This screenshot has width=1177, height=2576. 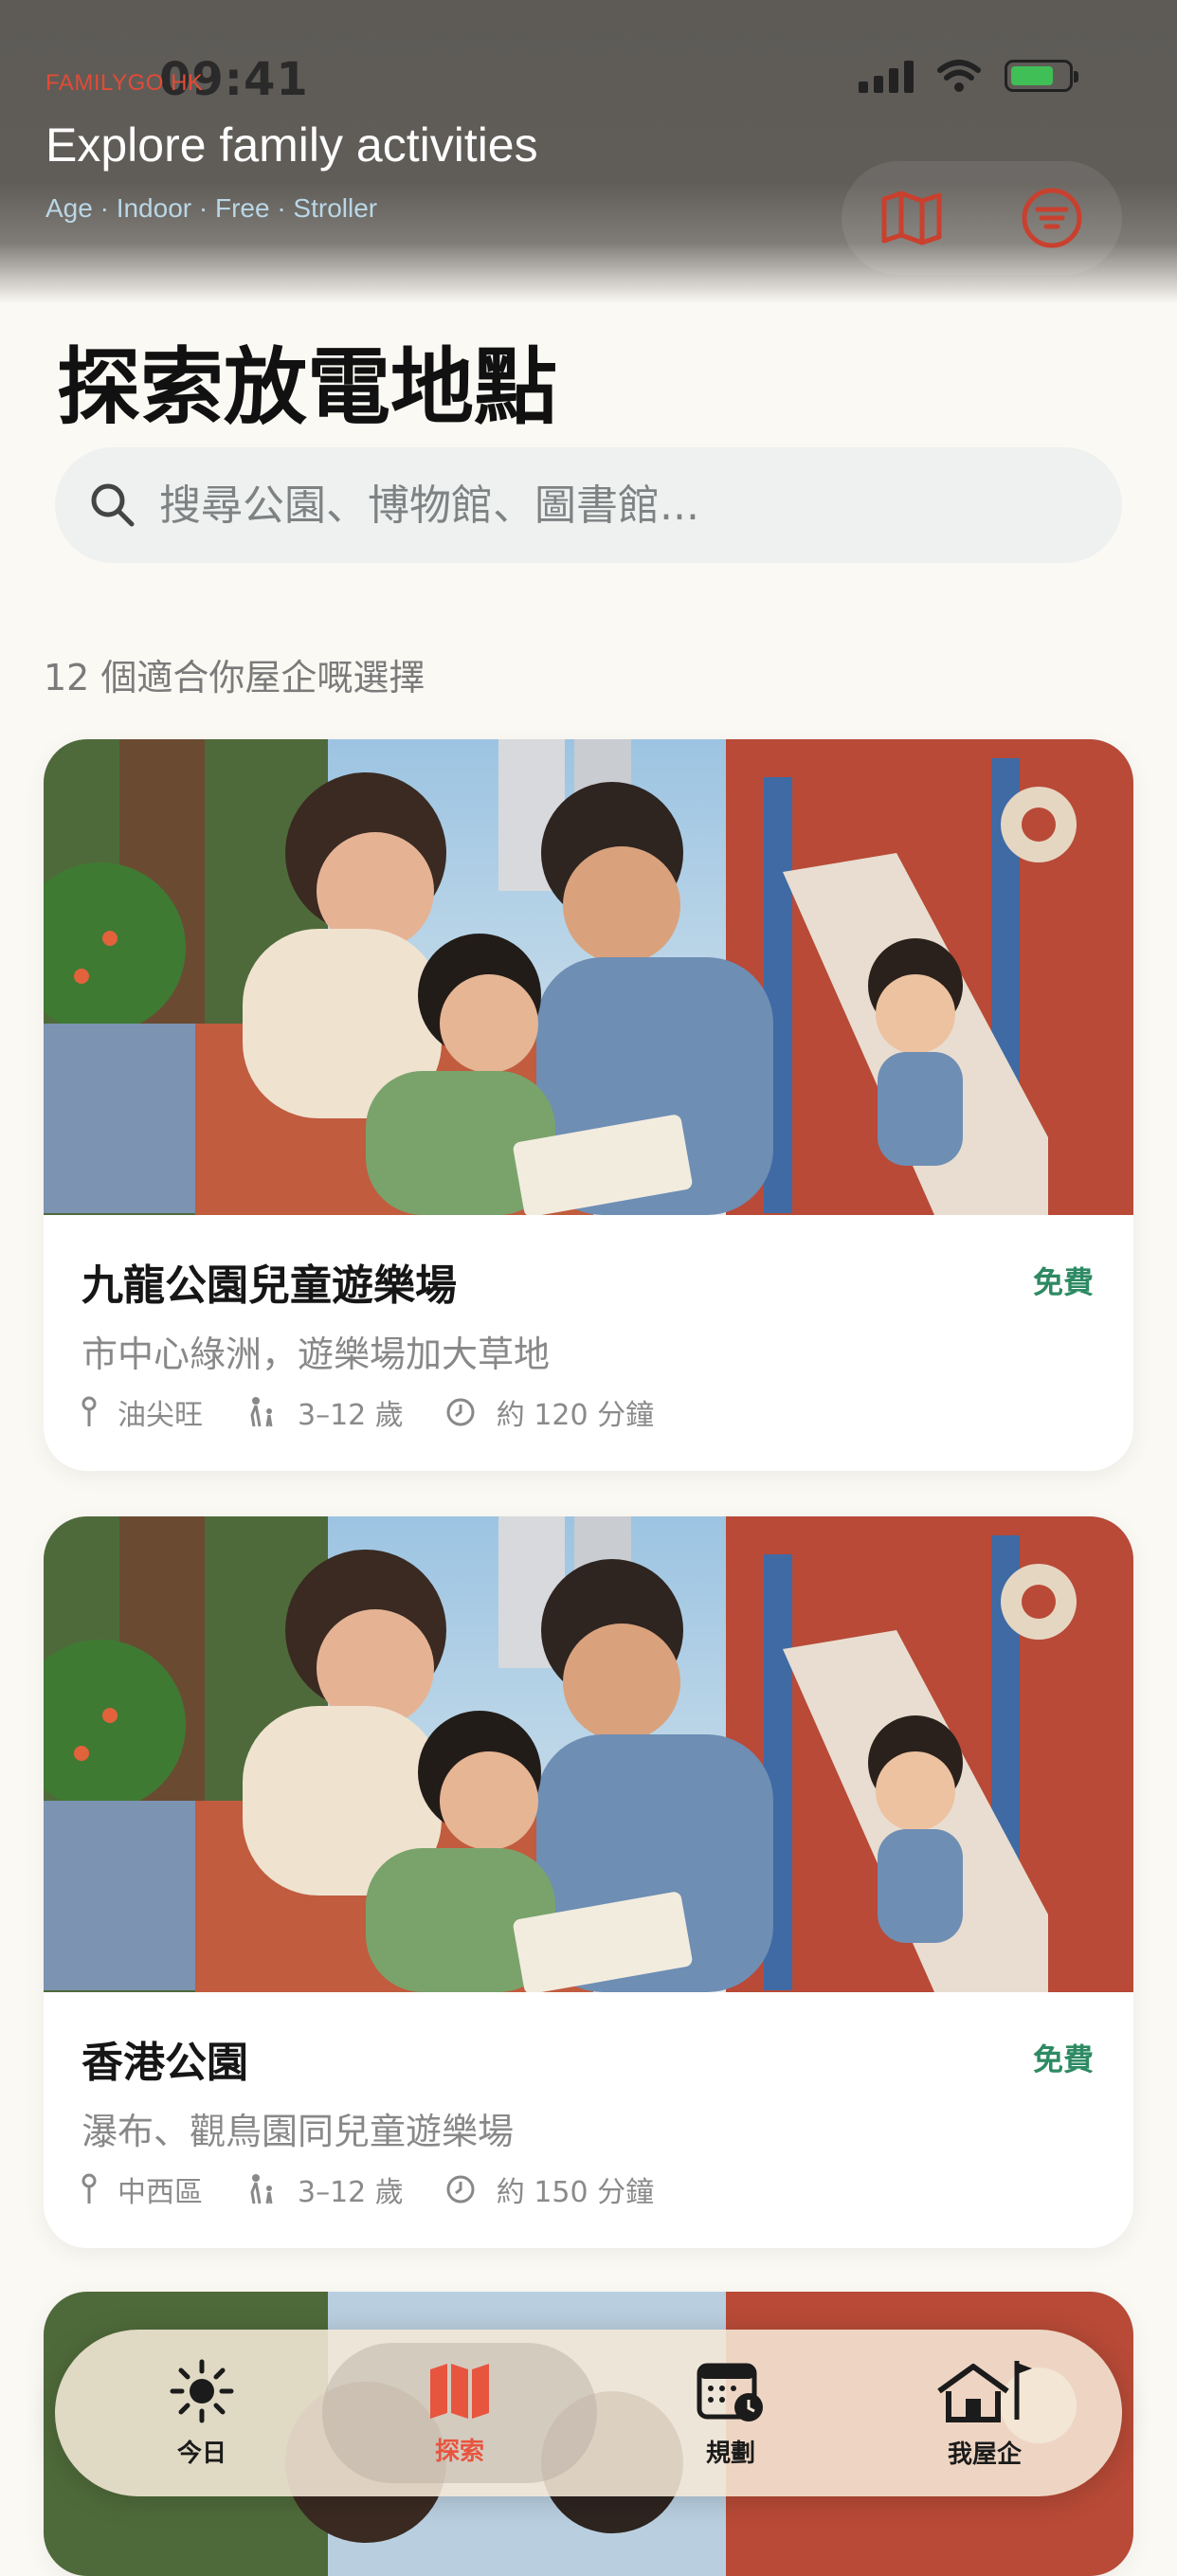 I want to click on map-view-button, so click(x=911, y=218).